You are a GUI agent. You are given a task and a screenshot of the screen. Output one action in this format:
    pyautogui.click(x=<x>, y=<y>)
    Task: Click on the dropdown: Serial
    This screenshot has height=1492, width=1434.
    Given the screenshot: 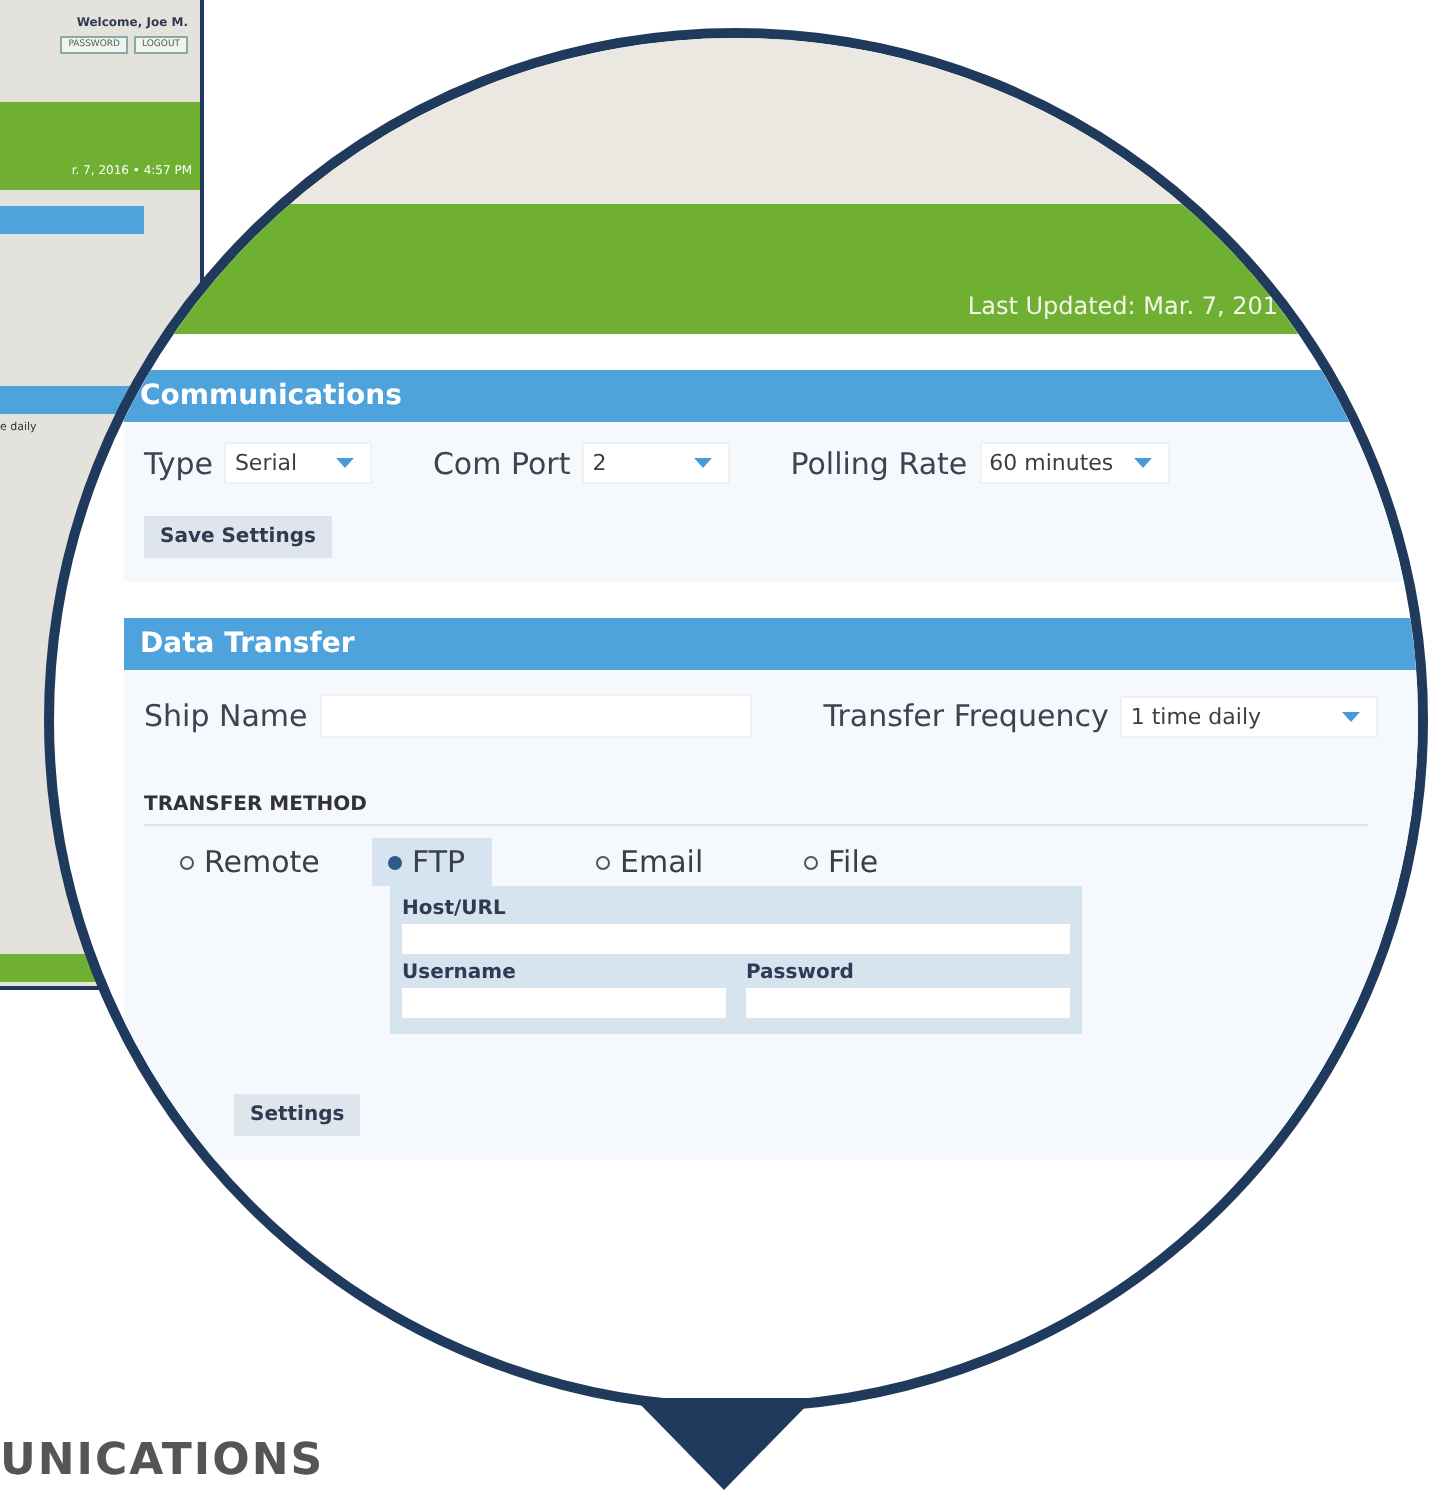 What is the action you would take?
    pyautogui.click(x=298, y=463)
    